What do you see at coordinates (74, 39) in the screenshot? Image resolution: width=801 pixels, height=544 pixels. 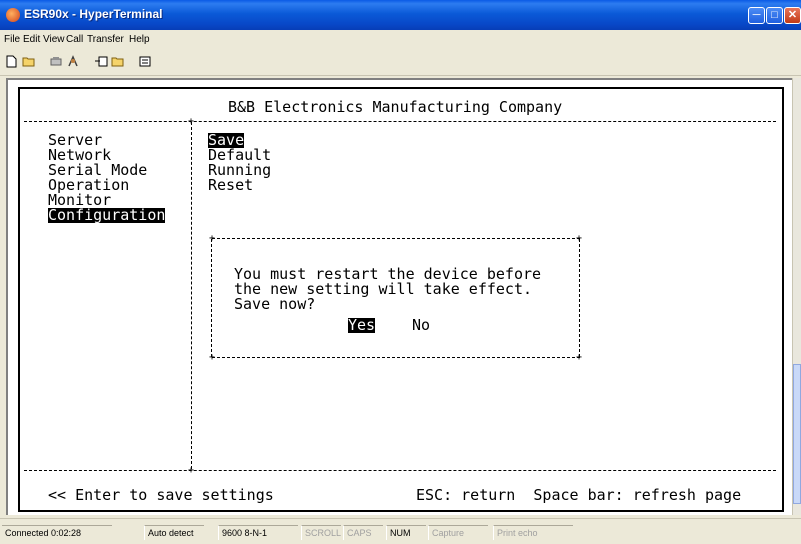 I see `menu-call: Call` at bounding box center [74, 39].